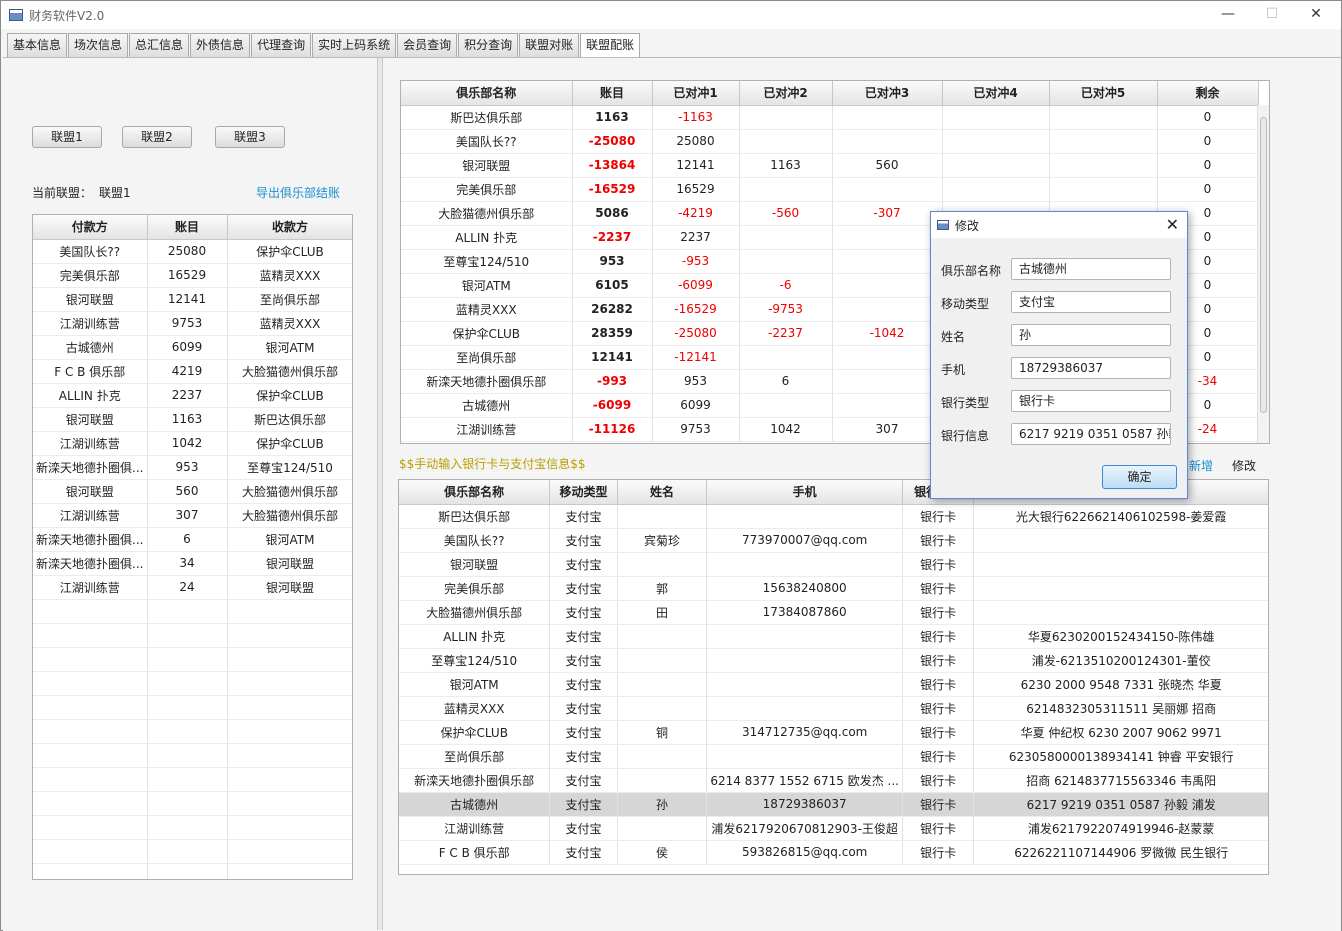  I want to click on tab-2: 总汇信息, so click(159, 45).